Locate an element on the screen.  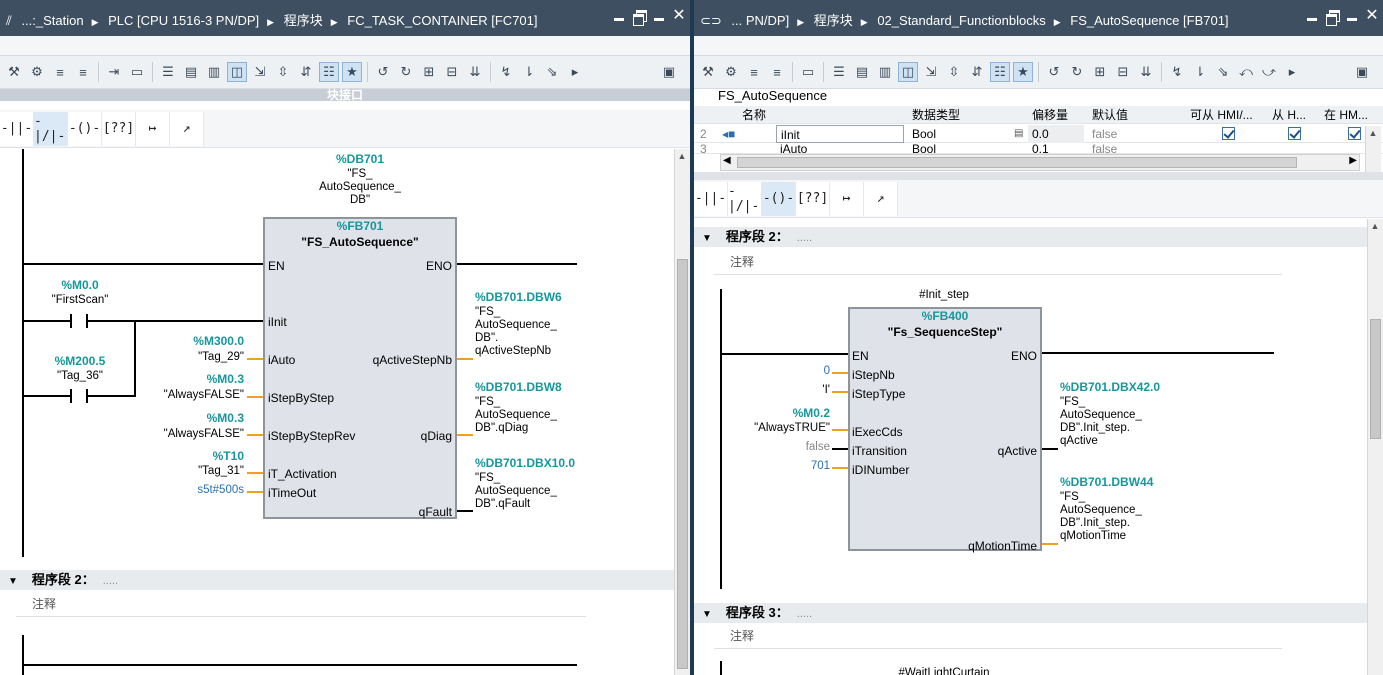
hmi-settable-checkbox is located at coordinates (1354, 134).